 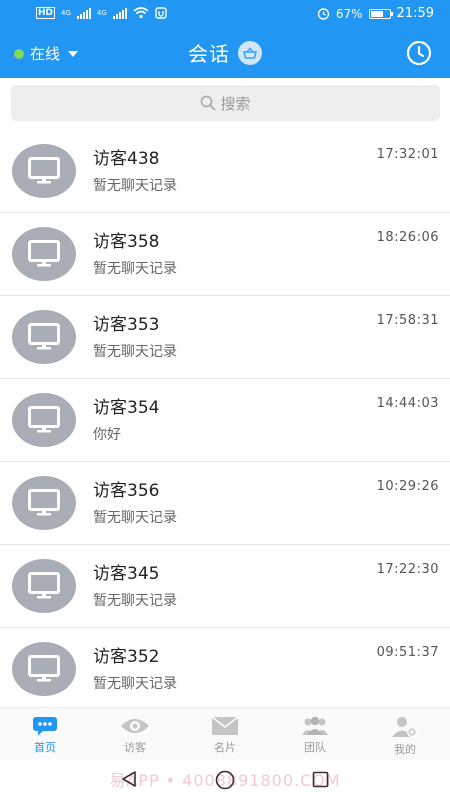 I want to click on clock-time: 21:59, so click(x=415, y=13).